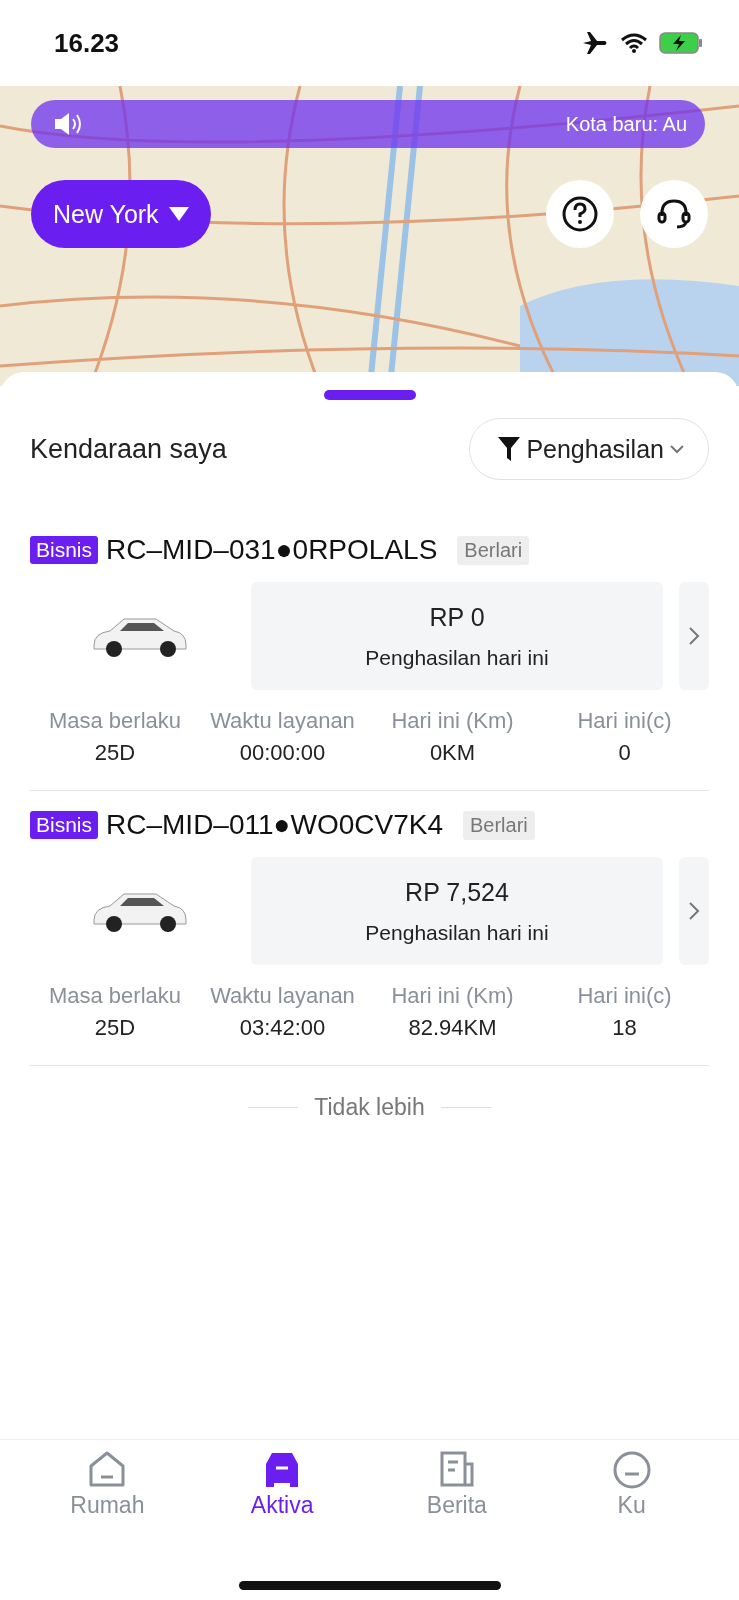 The width and height of the screenshot is (739, 1600). What do you see at coordinates (626, 124) in the screenshot?
I see `announcement-text: Kota baru: Au` at bounding box center [626, 124].